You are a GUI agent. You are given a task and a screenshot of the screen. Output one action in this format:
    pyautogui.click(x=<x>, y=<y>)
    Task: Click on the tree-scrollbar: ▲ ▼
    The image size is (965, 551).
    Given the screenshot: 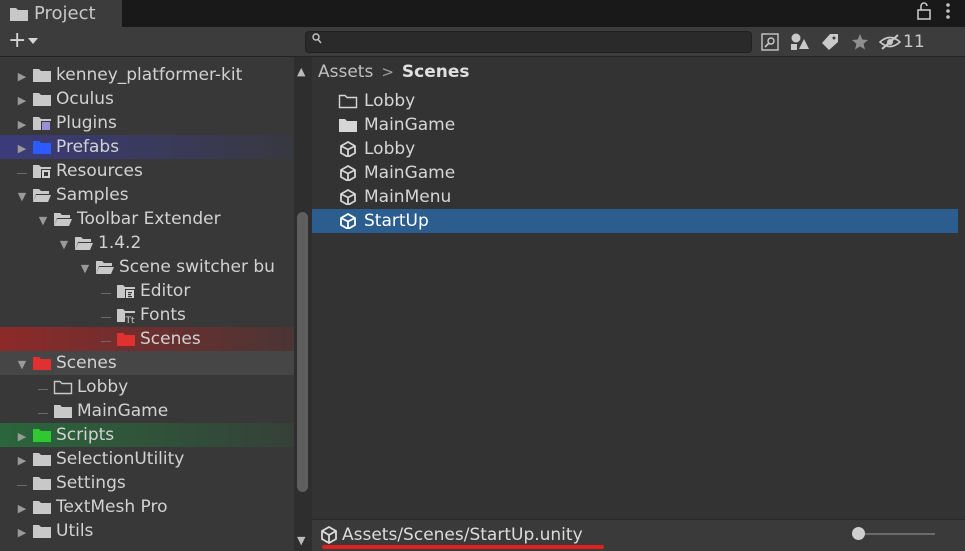 What is the action you would take?
    pyautogui.click(x=303, y=304)
    